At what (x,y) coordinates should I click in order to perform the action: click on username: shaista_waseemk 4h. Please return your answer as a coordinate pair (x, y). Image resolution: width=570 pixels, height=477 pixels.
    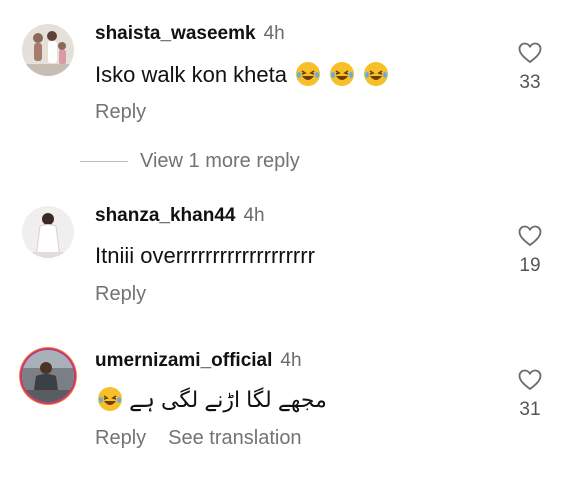
    Looking at the image, I should click on (190, 34).